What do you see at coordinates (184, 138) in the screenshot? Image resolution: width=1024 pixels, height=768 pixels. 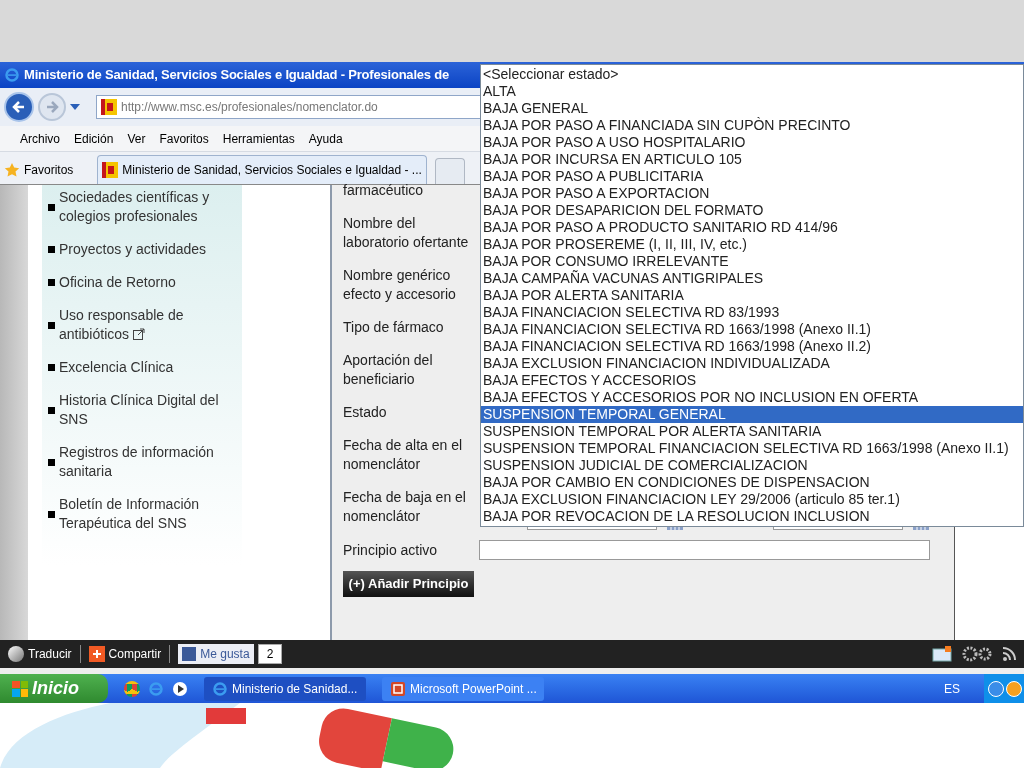 I see `menu-item: Favoritos` at bounding box center [184, 138].